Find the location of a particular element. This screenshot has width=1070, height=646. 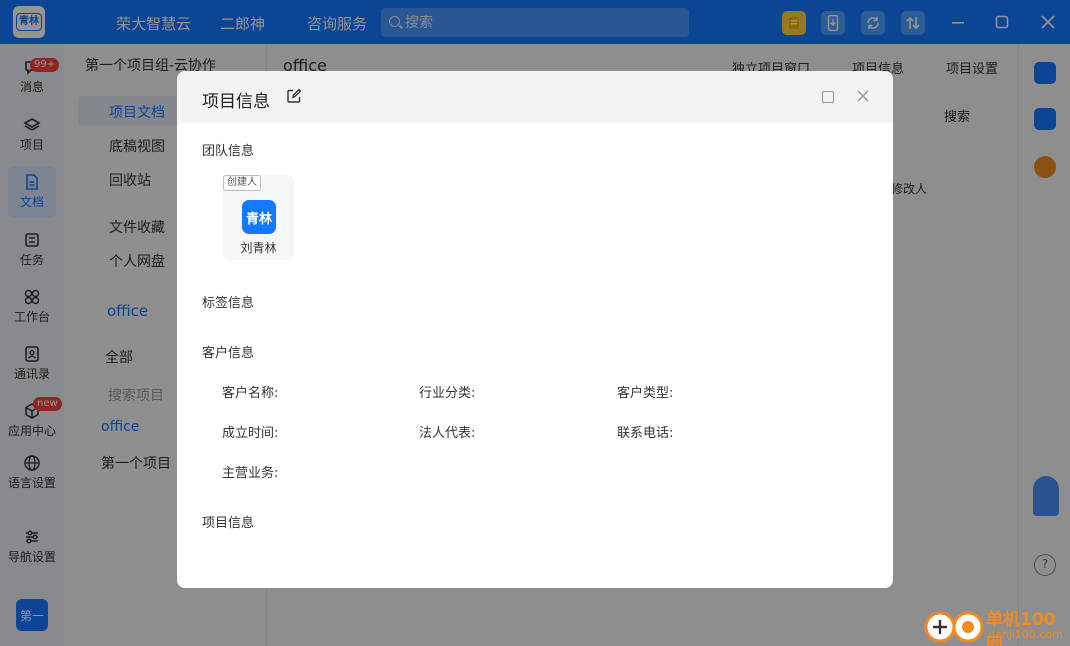

modal-maximize-button is located at coordinates (828, 97).